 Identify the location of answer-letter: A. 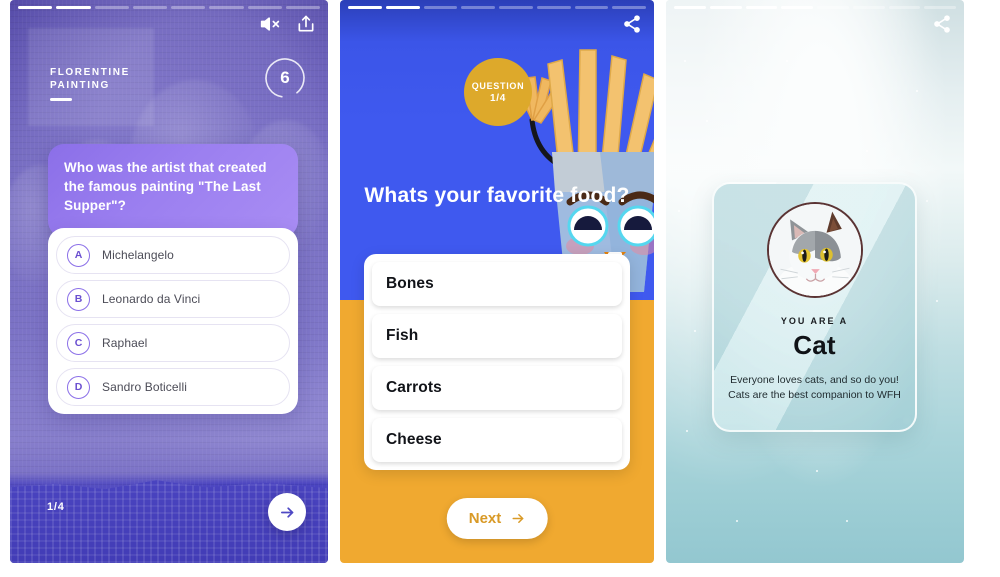
(78, 255).